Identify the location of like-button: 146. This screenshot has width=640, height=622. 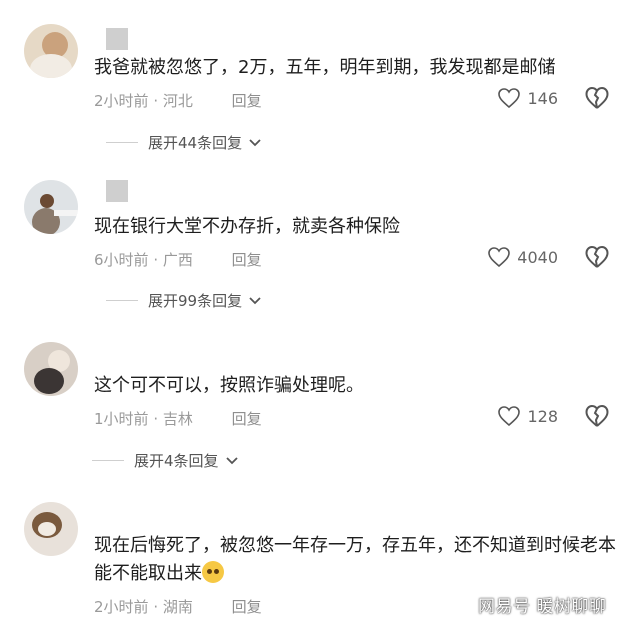
(527, 98).